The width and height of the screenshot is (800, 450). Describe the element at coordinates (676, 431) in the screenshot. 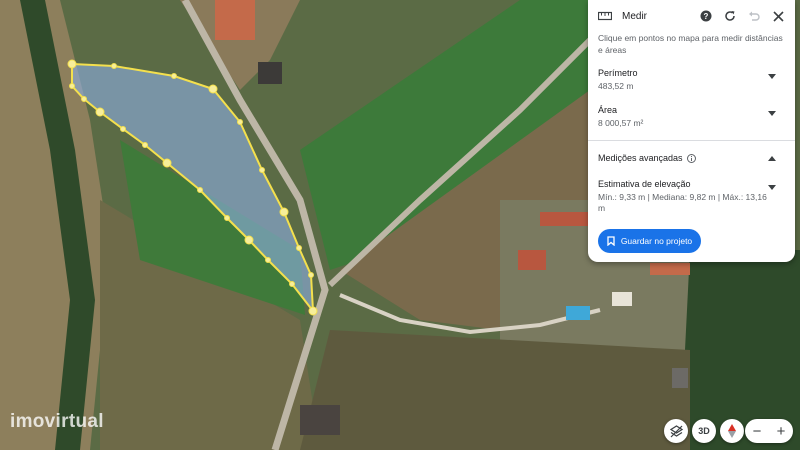

I see `layers-toggle-icon` at that location.